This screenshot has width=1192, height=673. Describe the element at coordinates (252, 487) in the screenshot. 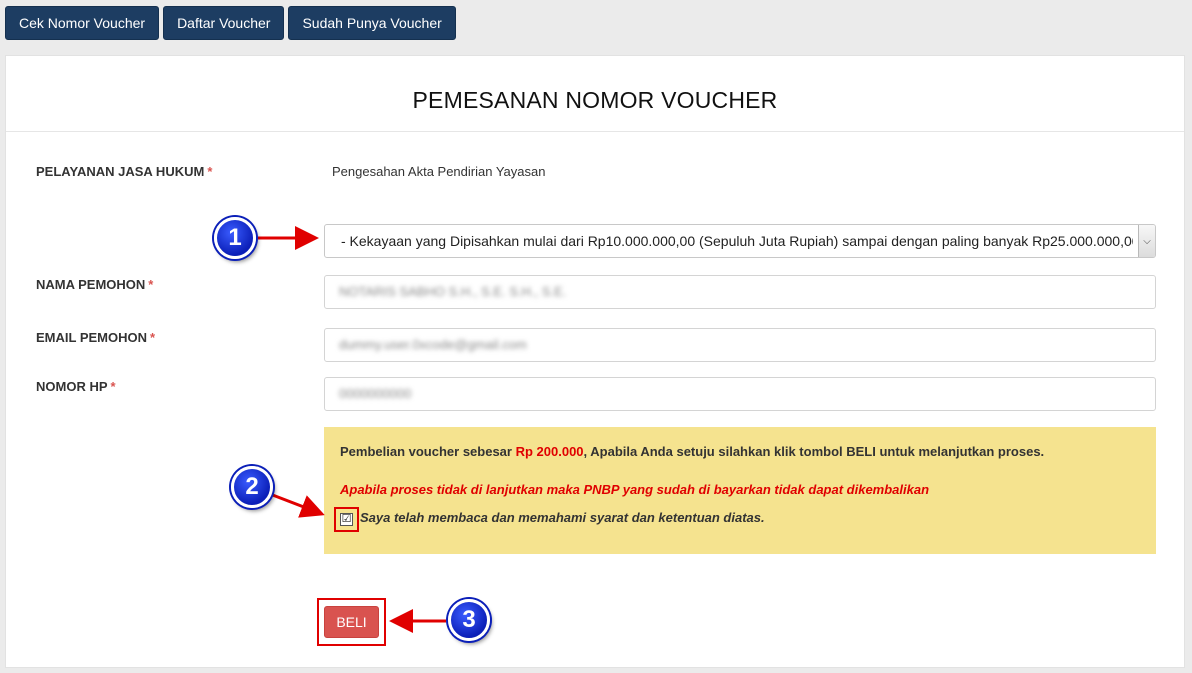

I see `step-marker-2: 2` at that location.